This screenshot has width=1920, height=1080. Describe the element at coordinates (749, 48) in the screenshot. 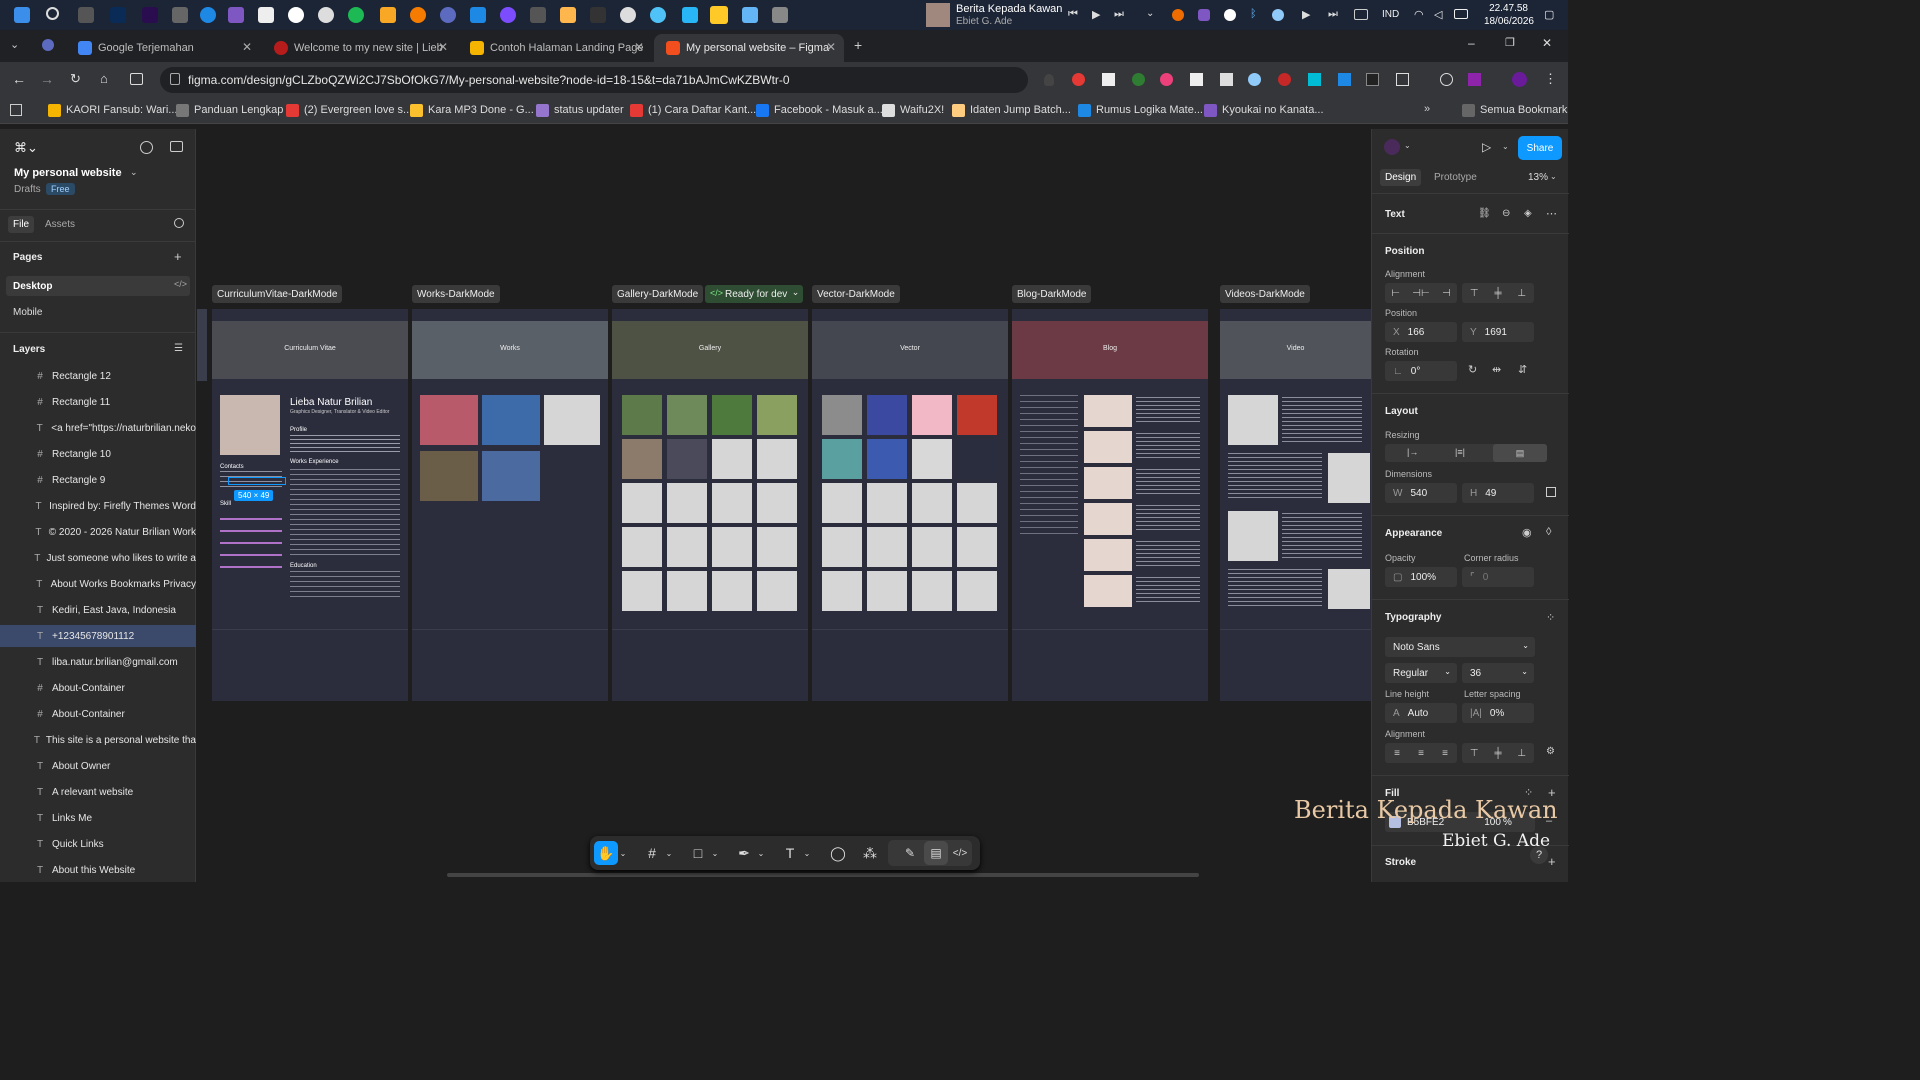

I see `tab-figma: My personal website – Figma ✕` at that location.